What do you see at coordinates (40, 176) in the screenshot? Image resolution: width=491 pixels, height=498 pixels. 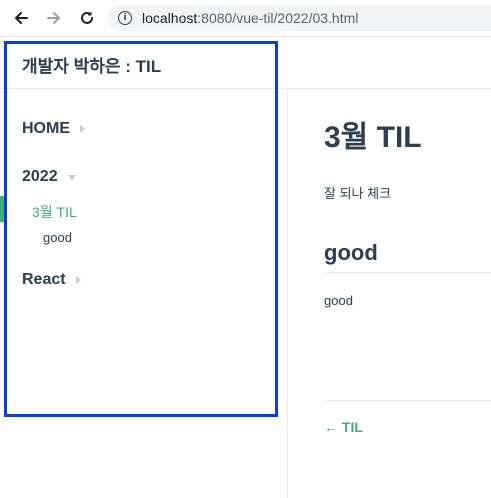 I see `sidebar-group-label: 2022` at bounding box center [40, 176].